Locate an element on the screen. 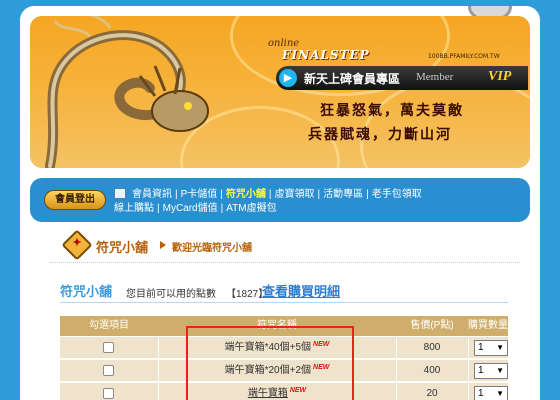  breadcrumb-divider is located at coordinates (285, 262).